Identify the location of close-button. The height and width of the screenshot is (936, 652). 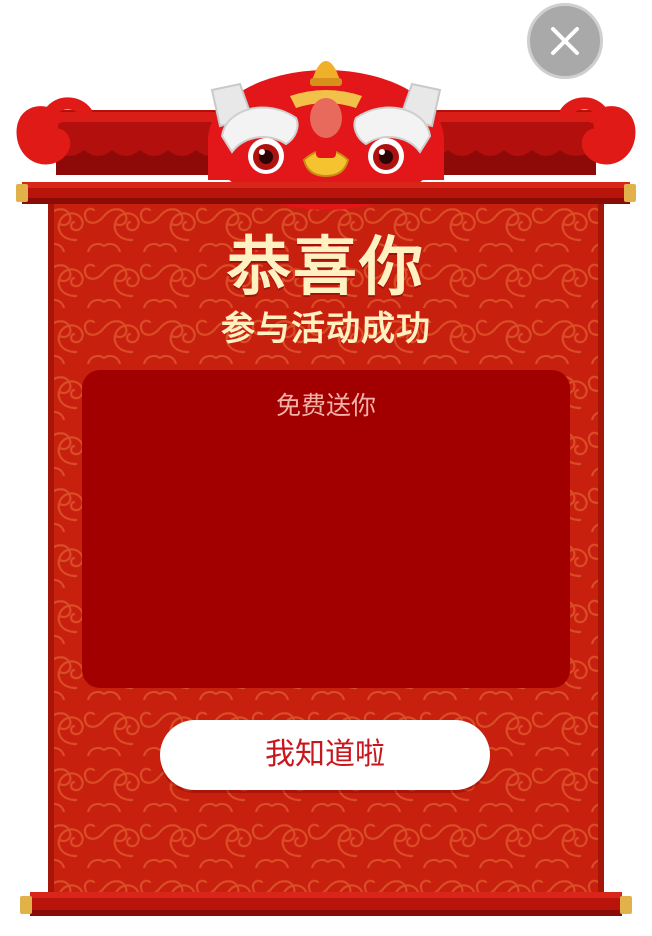
(565, 41).